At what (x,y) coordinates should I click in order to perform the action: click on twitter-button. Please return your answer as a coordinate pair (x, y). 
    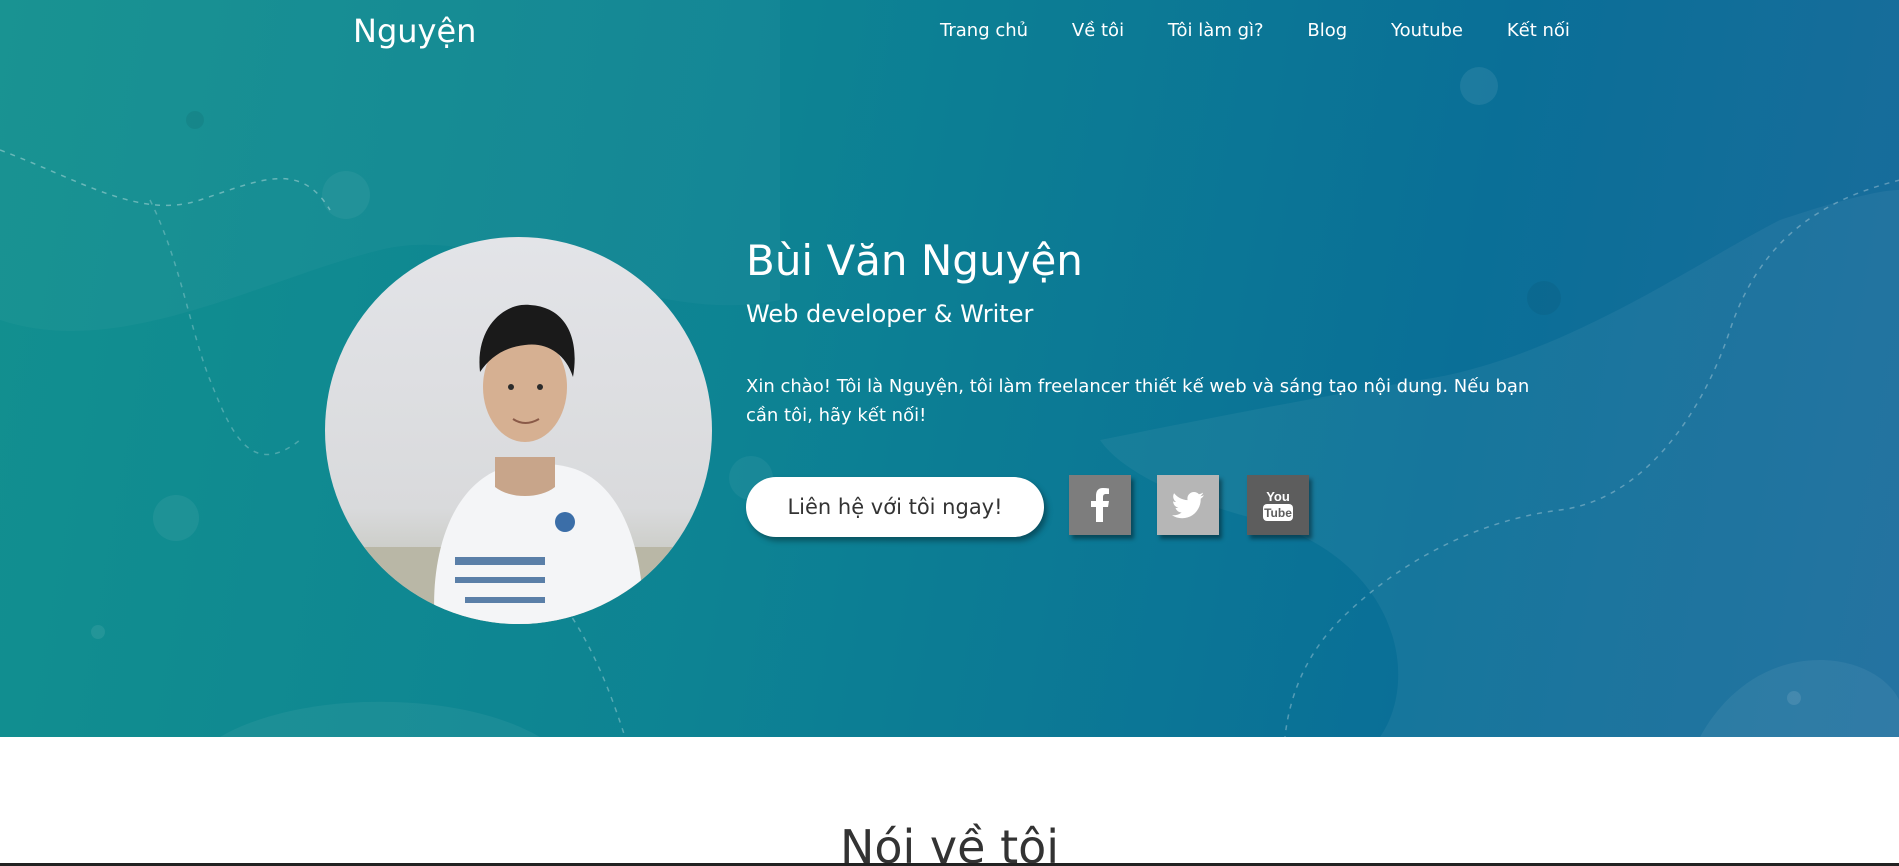
    Looking at the image, I should click on (1188, 505).